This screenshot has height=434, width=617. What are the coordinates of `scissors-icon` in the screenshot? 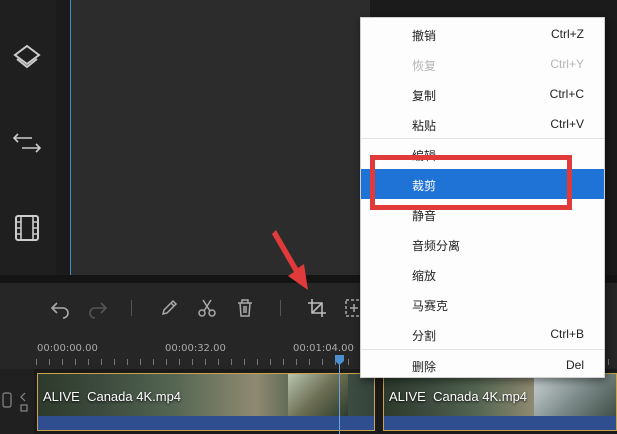 It's located at (207, 308).